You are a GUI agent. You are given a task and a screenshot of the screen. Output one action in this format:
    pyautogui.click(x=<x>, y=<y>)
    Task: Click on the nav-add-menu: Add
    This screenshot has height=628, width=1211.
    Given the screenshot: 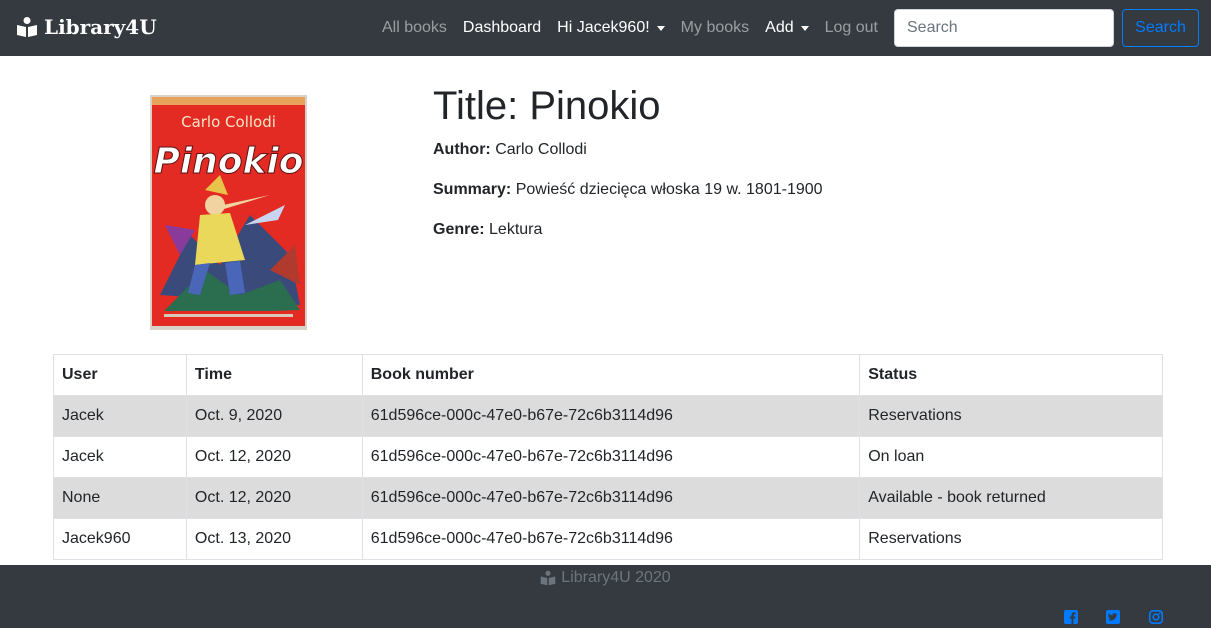 What is the action you would take?
    pyautogui.click(x=786, y=28)
    